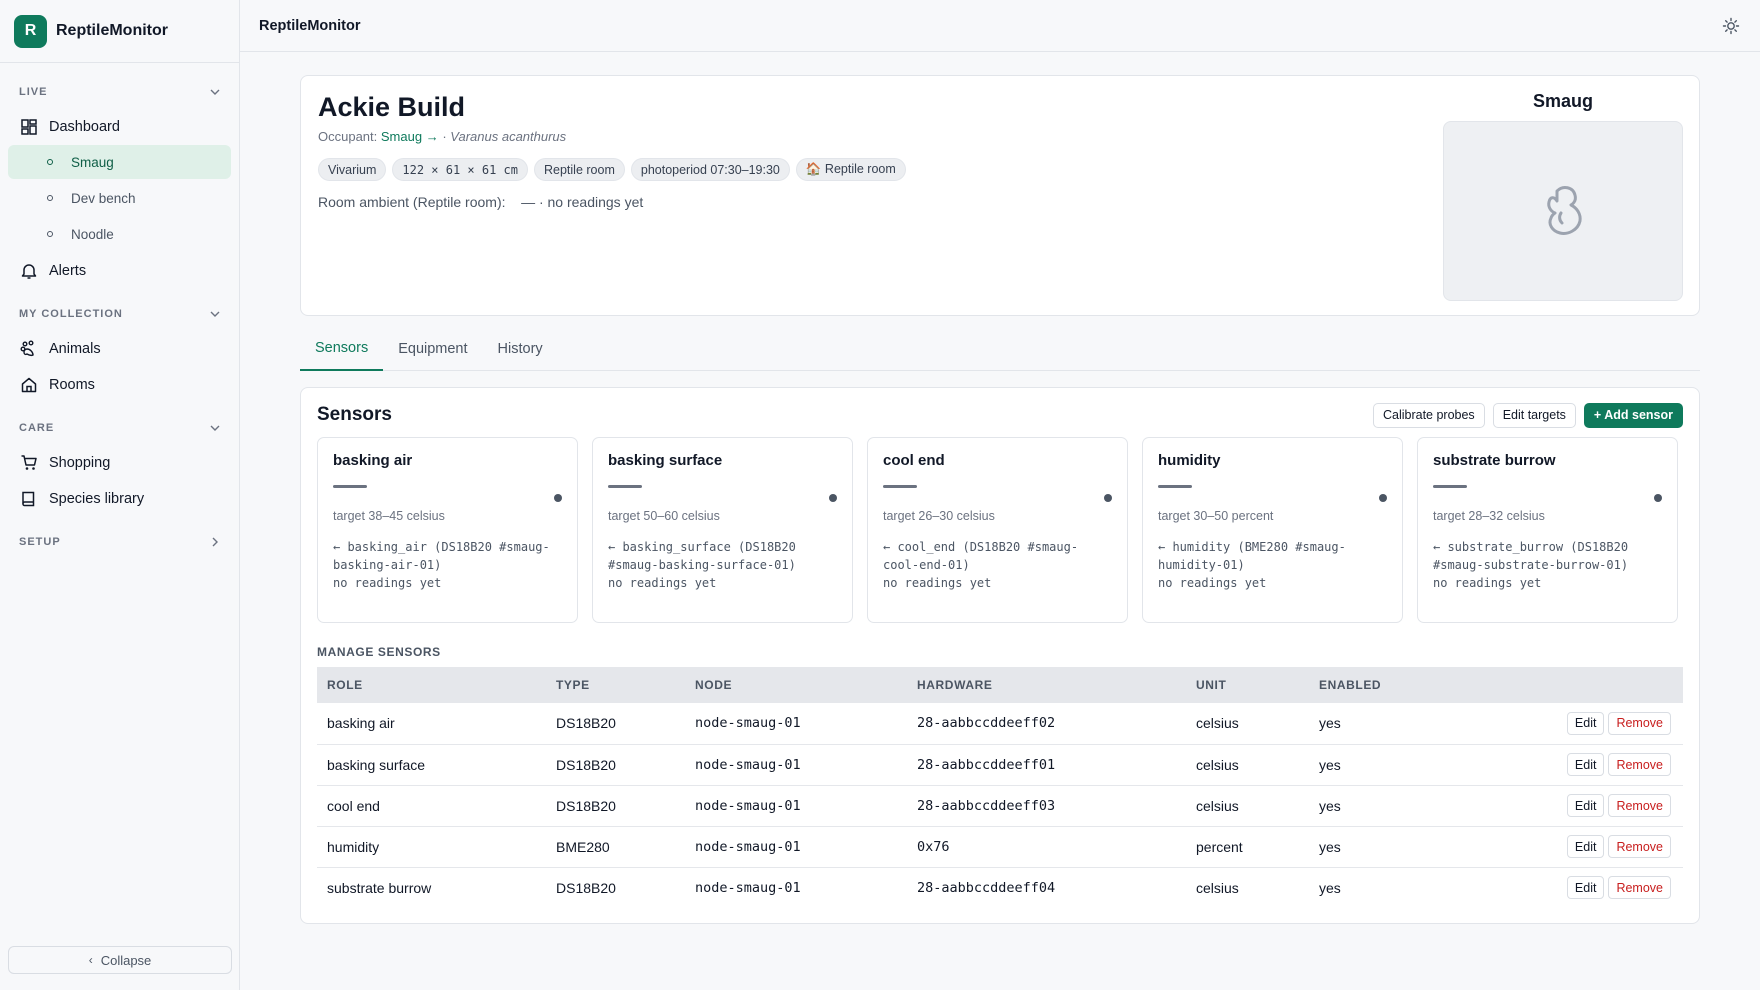 This screenshot has height=990, width=1760. Describe the element at coordinates (119, 127) in the screenshot. I see `sidebar-item-dashboard: Dashboard` at that location.